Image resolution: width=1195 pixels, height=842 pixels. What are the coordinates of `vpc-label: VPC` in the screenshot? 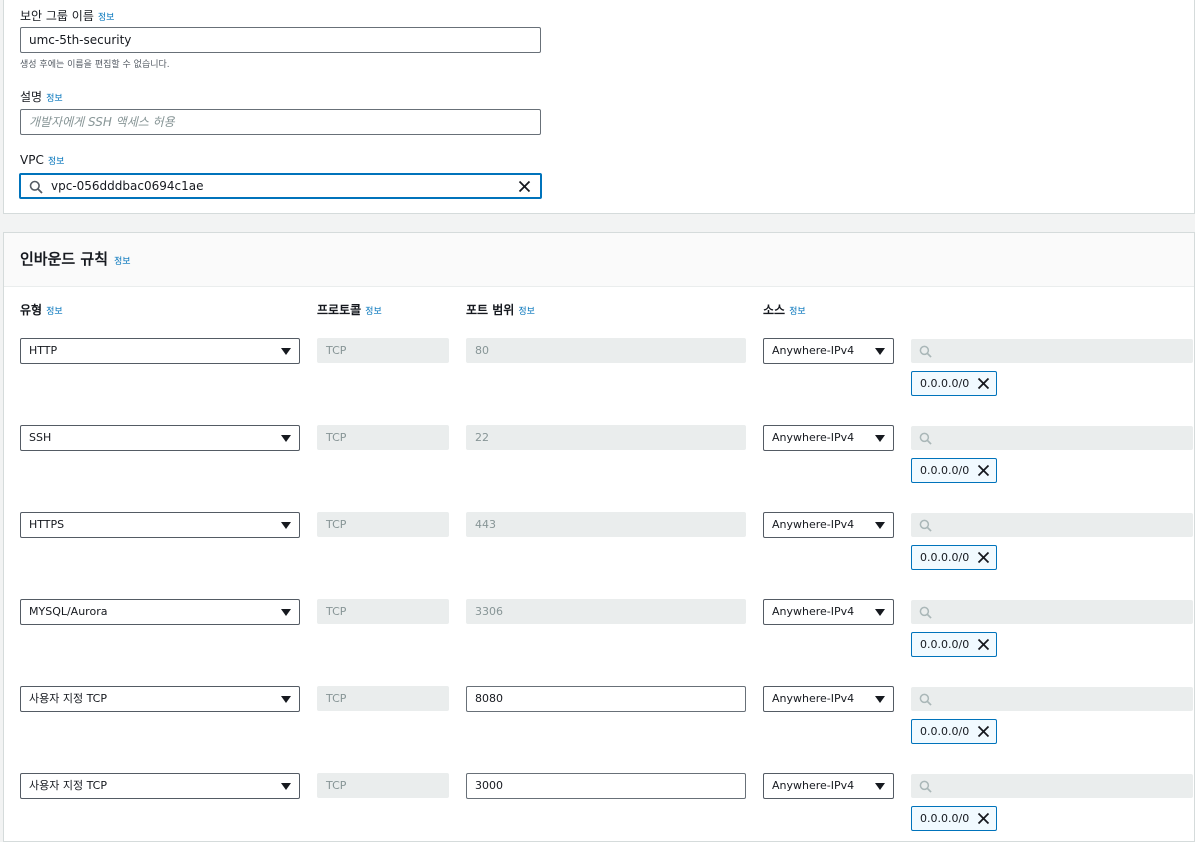 It's located at (32, 160).